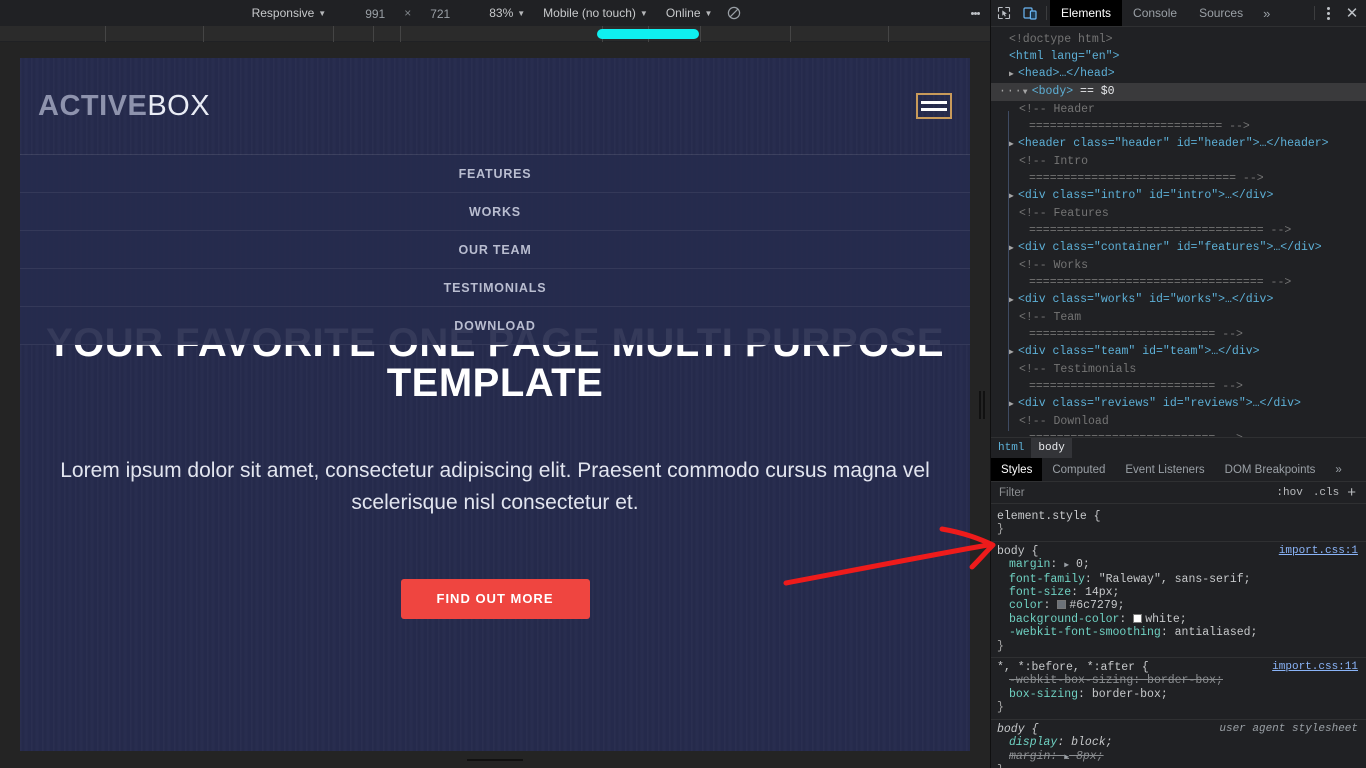  What do you see at coordinates (1178, 56) in the screenshot?
I see `dom-html-node: <html lang="en">` at bounding box center [1178, 56].